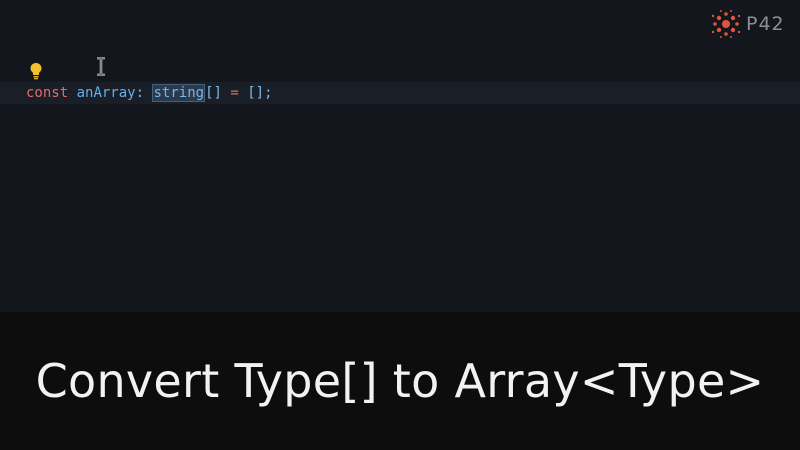 Image resolution: width=800 pixels, height=450 pixels. Describe the element at coordinates (234, 93) in the screenshot. I see `assign-operator: =` at that location.